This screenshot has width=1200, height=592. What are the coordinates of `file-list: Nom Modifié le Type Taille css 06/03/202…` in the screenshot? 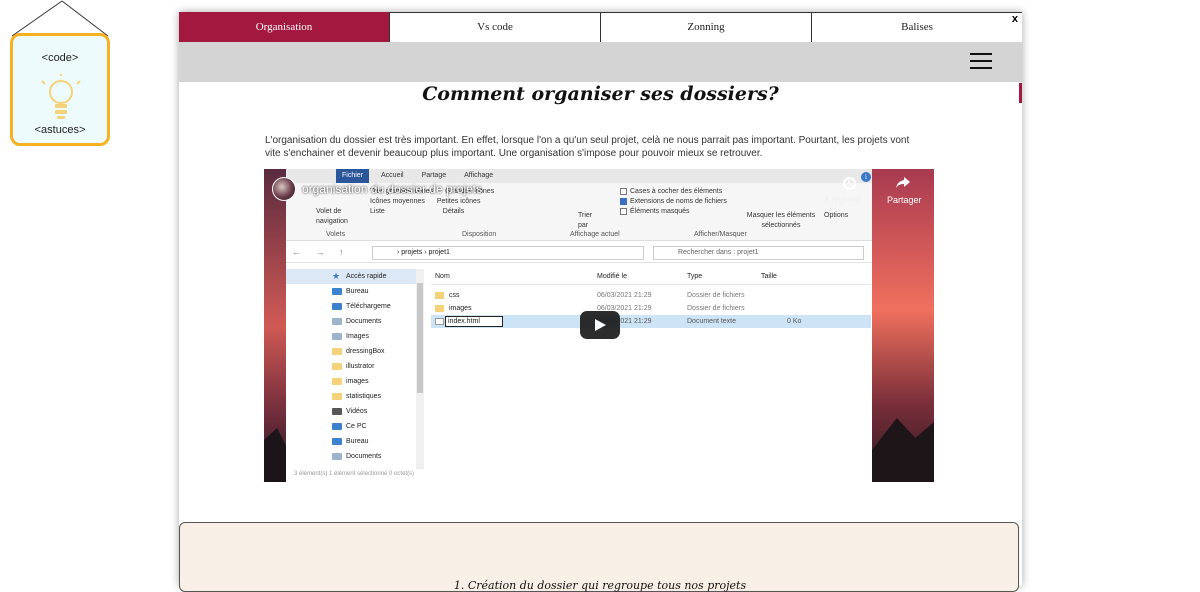 It's located at (651, 374).